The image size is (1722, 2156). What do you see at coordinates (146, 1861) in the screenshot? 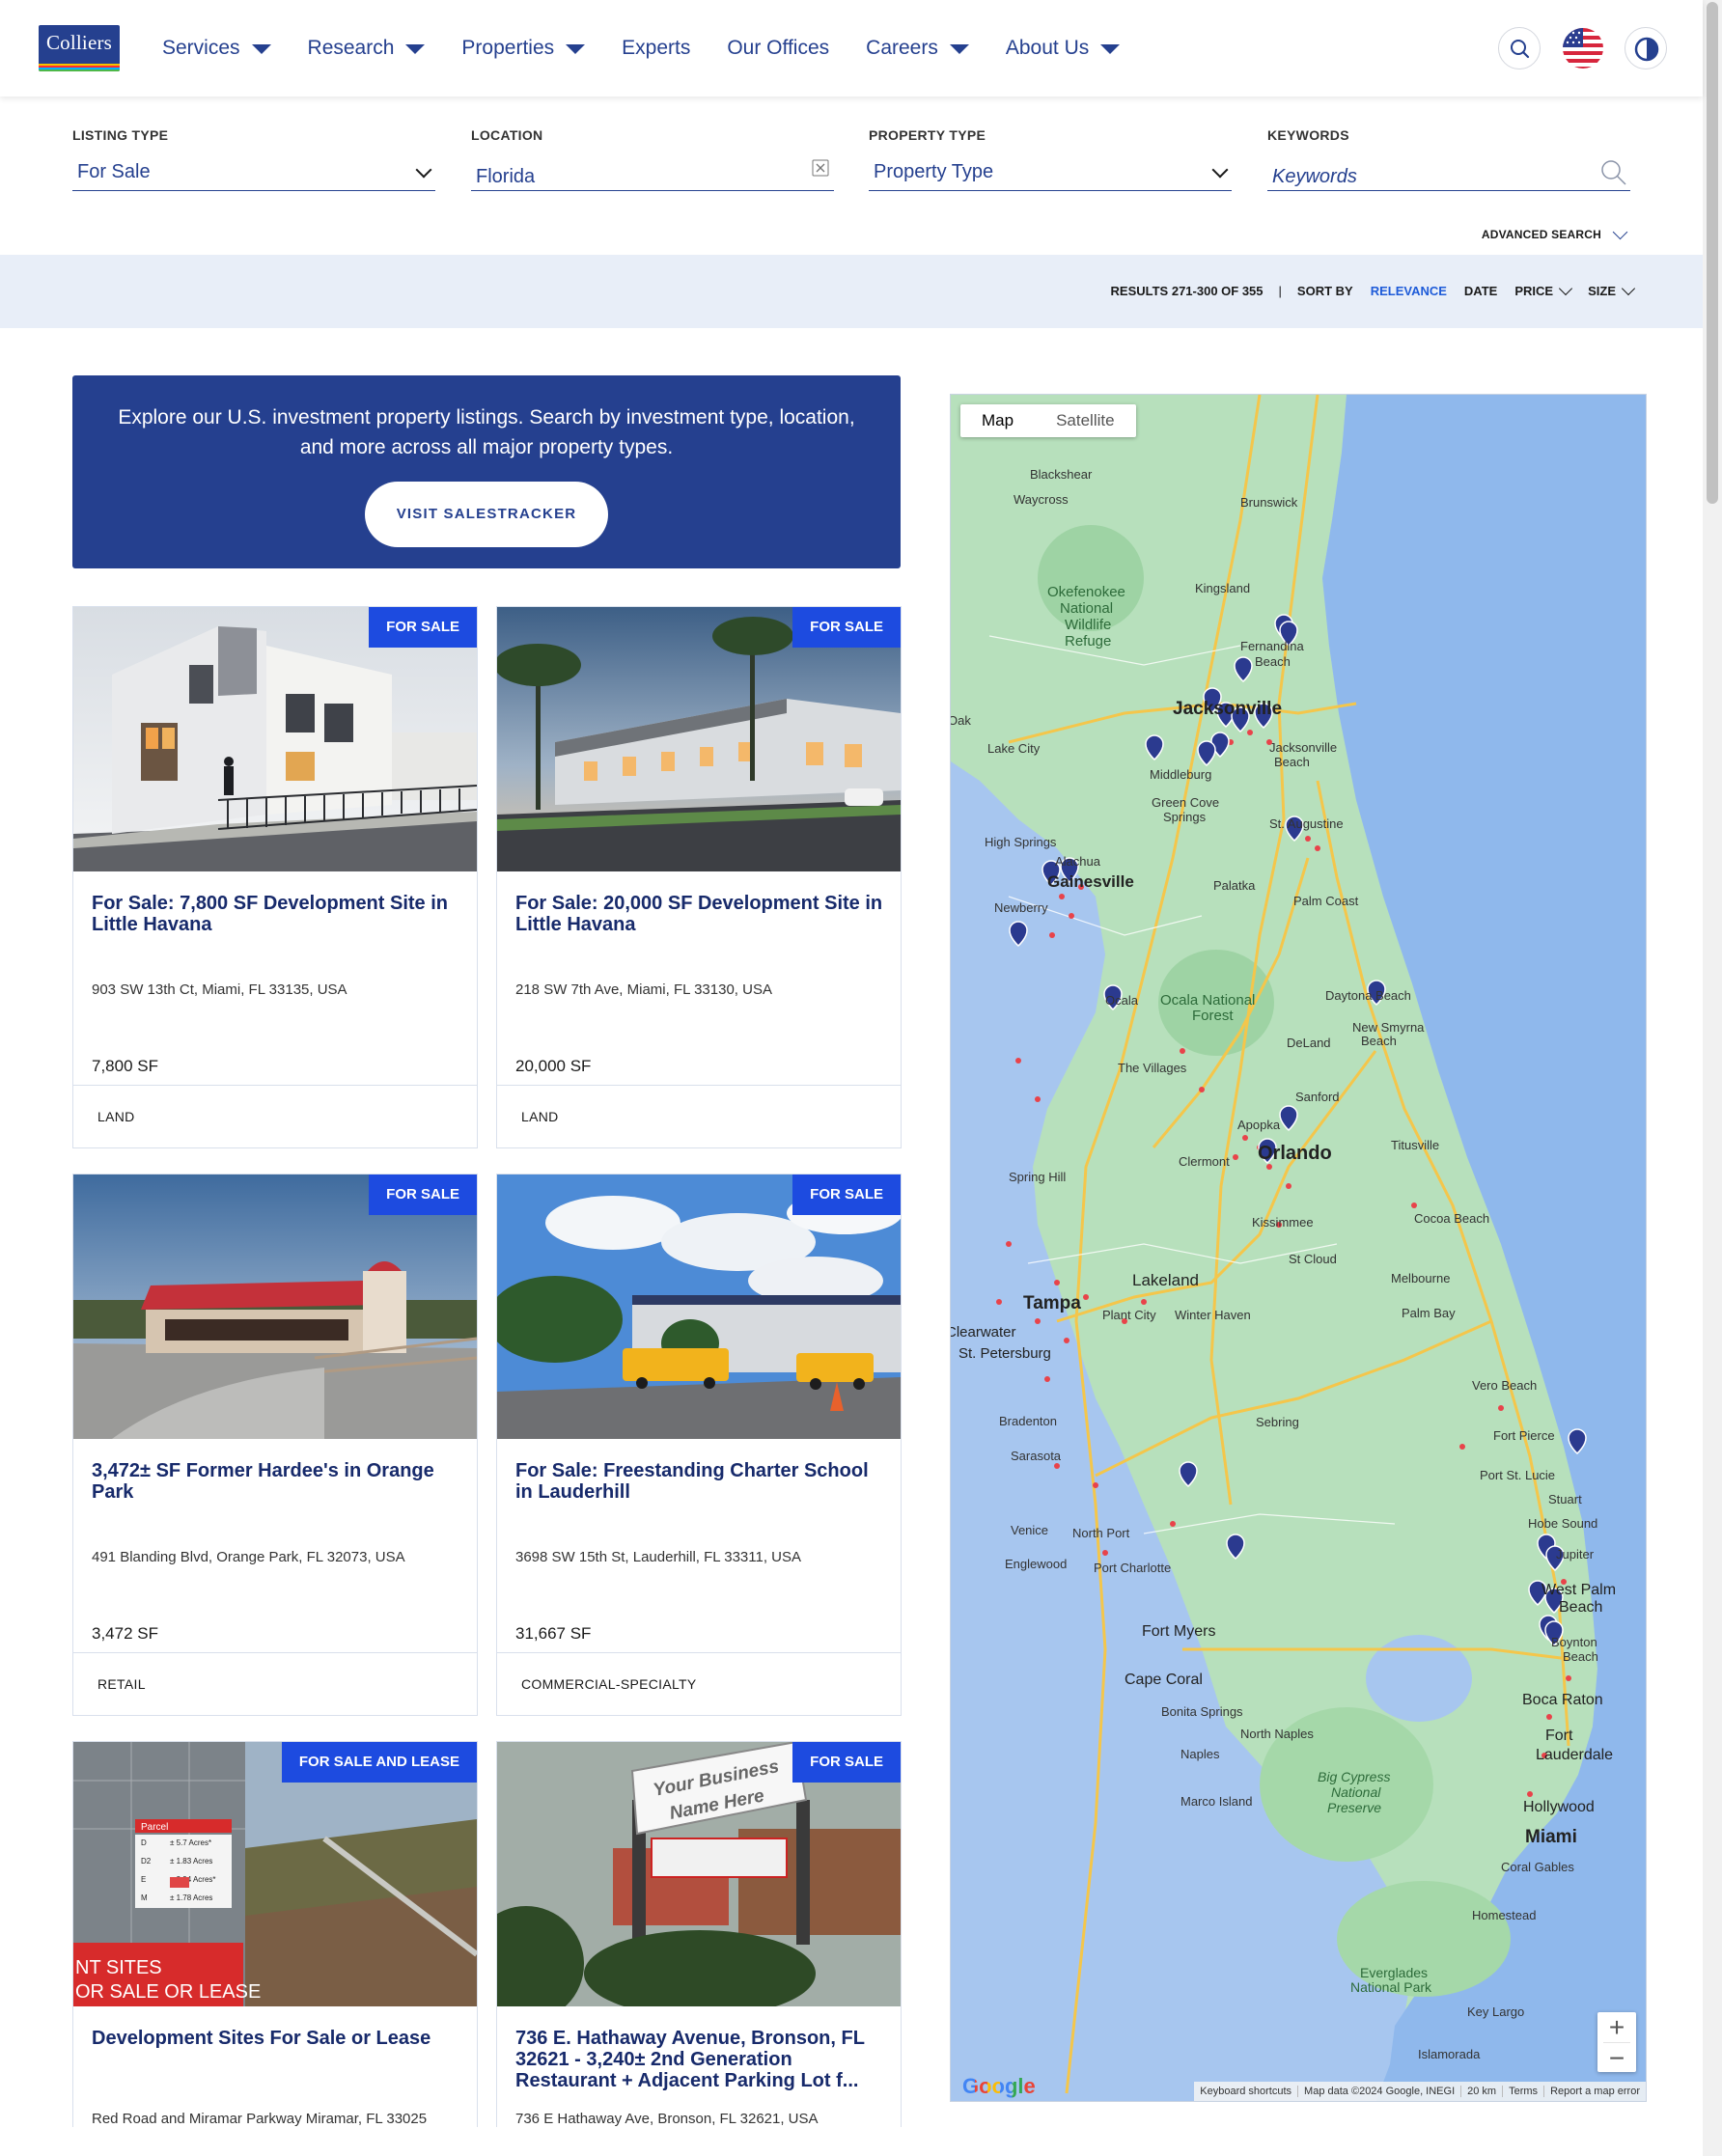
I see `parcel-id: D2` at bounding box center [146, 1861].